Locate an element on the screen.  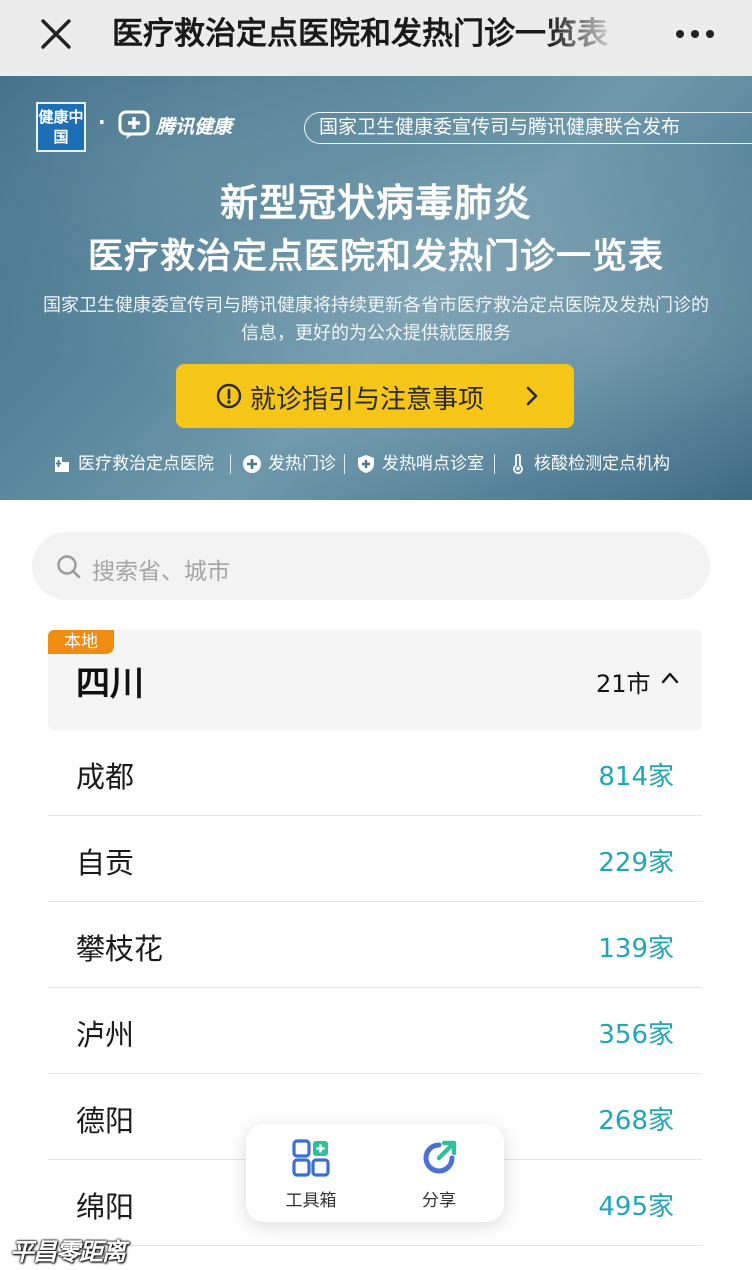
legend-label: 医疗救治定点医院 is located at coordinates (146, 464).